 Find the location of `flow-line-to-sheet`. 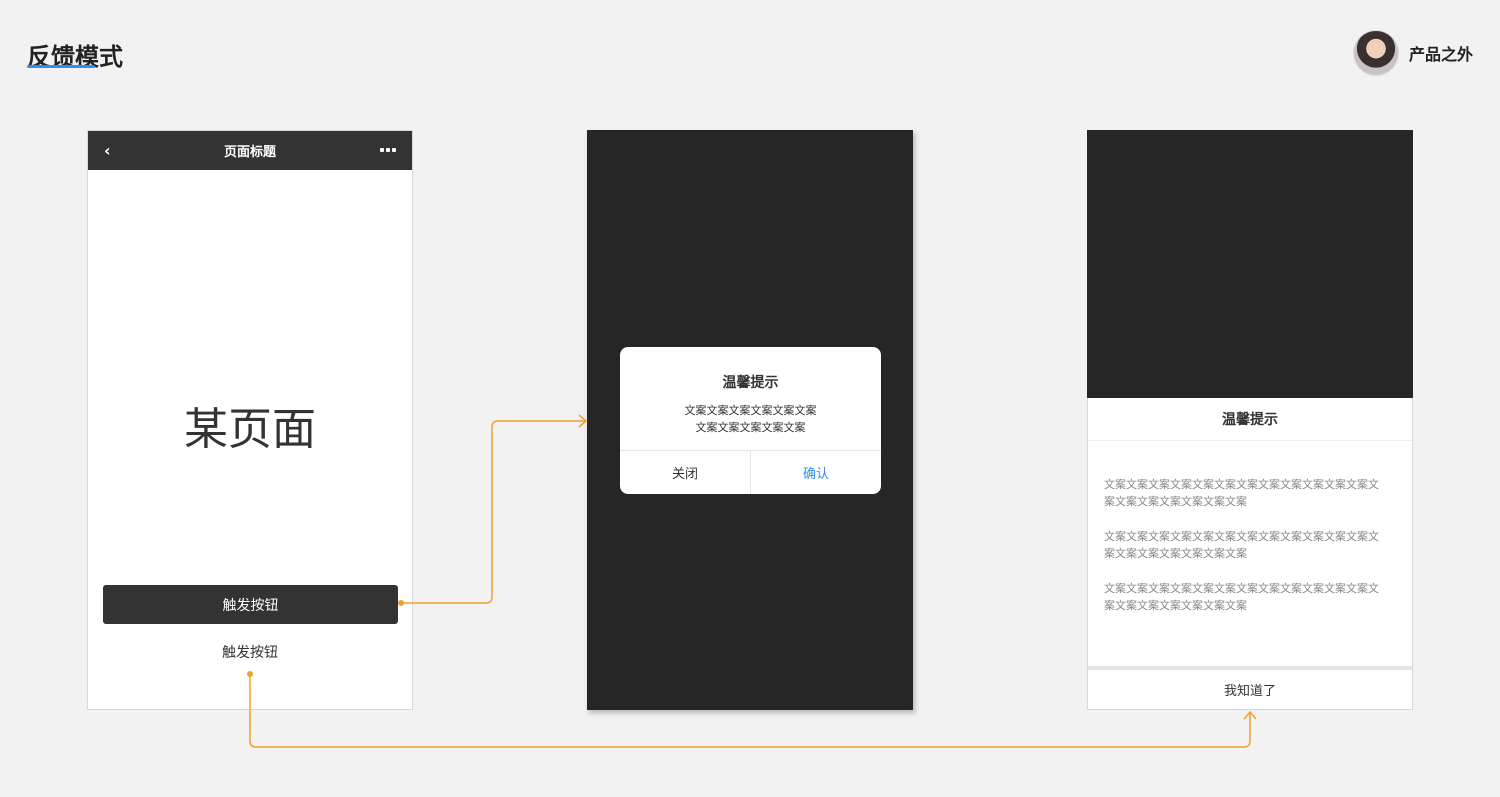

flow-line-to-sheet is located at coordinates (750, 711).